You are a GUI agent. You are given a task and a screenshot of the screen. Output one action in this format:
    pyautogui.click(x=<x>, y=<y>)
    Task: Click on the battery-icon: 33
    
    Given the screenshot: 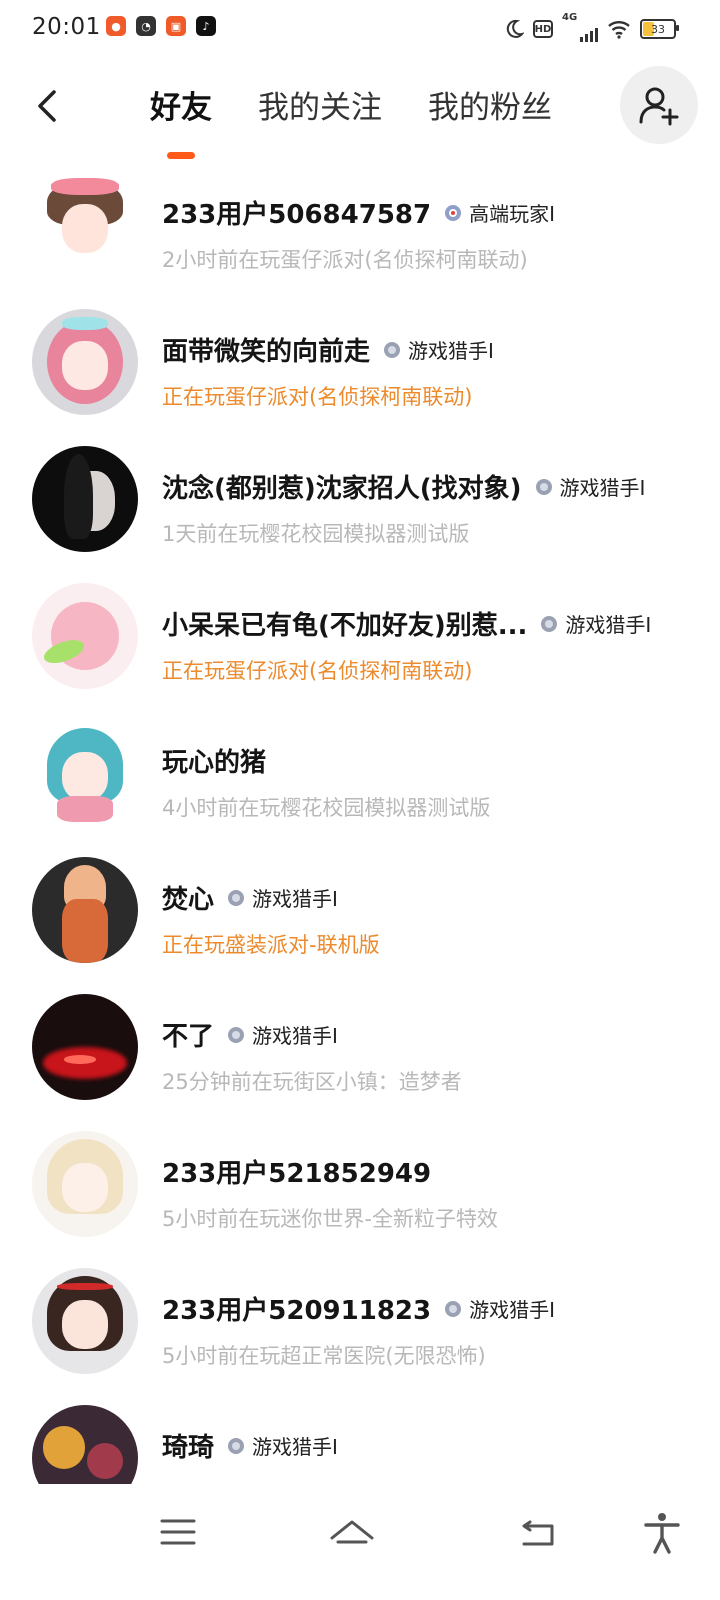 What is the action you would take?
    pyautogui.click(x=659, y=29)
    